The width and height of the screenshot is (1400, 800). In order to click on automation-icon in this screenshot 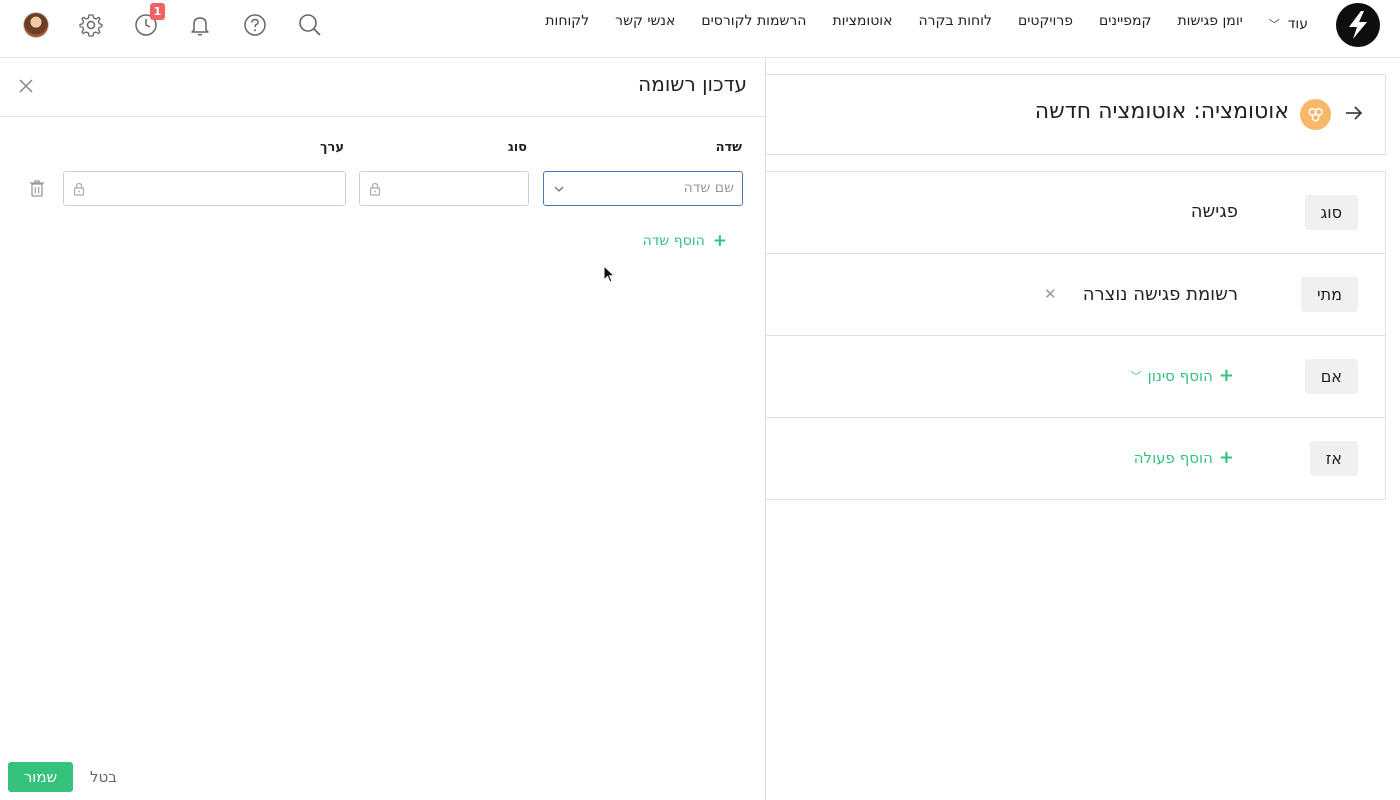, I will do `click(1315, 114)`.